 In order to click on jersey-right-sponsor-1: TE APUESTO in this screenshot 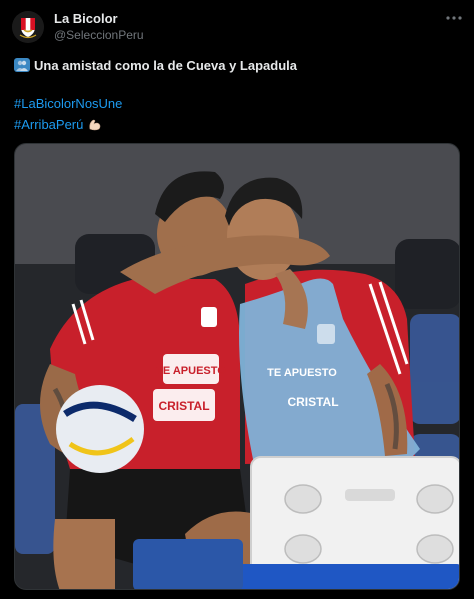, I will do `click(302, 373)`.